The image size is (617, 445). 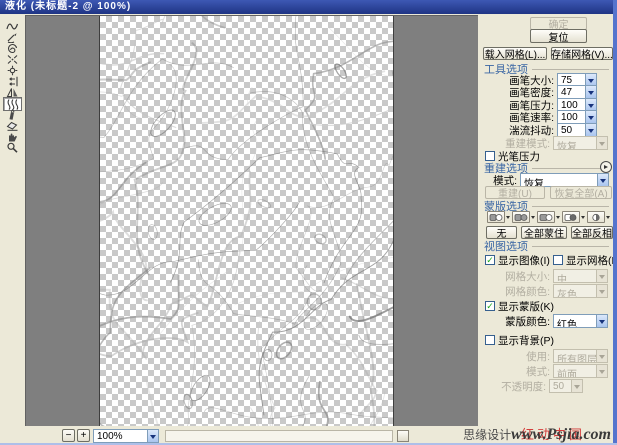 I want to click on twirl-clockwise-icon, so click(x=13, y=48).